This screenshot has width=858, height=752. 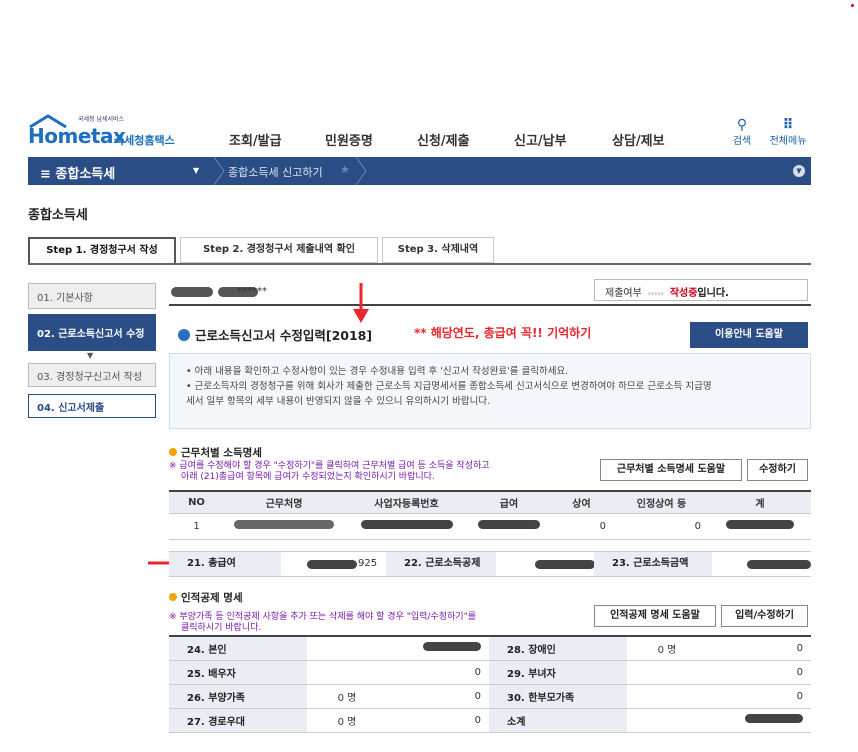 I want to click on guide-help-button: 이용안내 도움말, so click(x=749, y=335).